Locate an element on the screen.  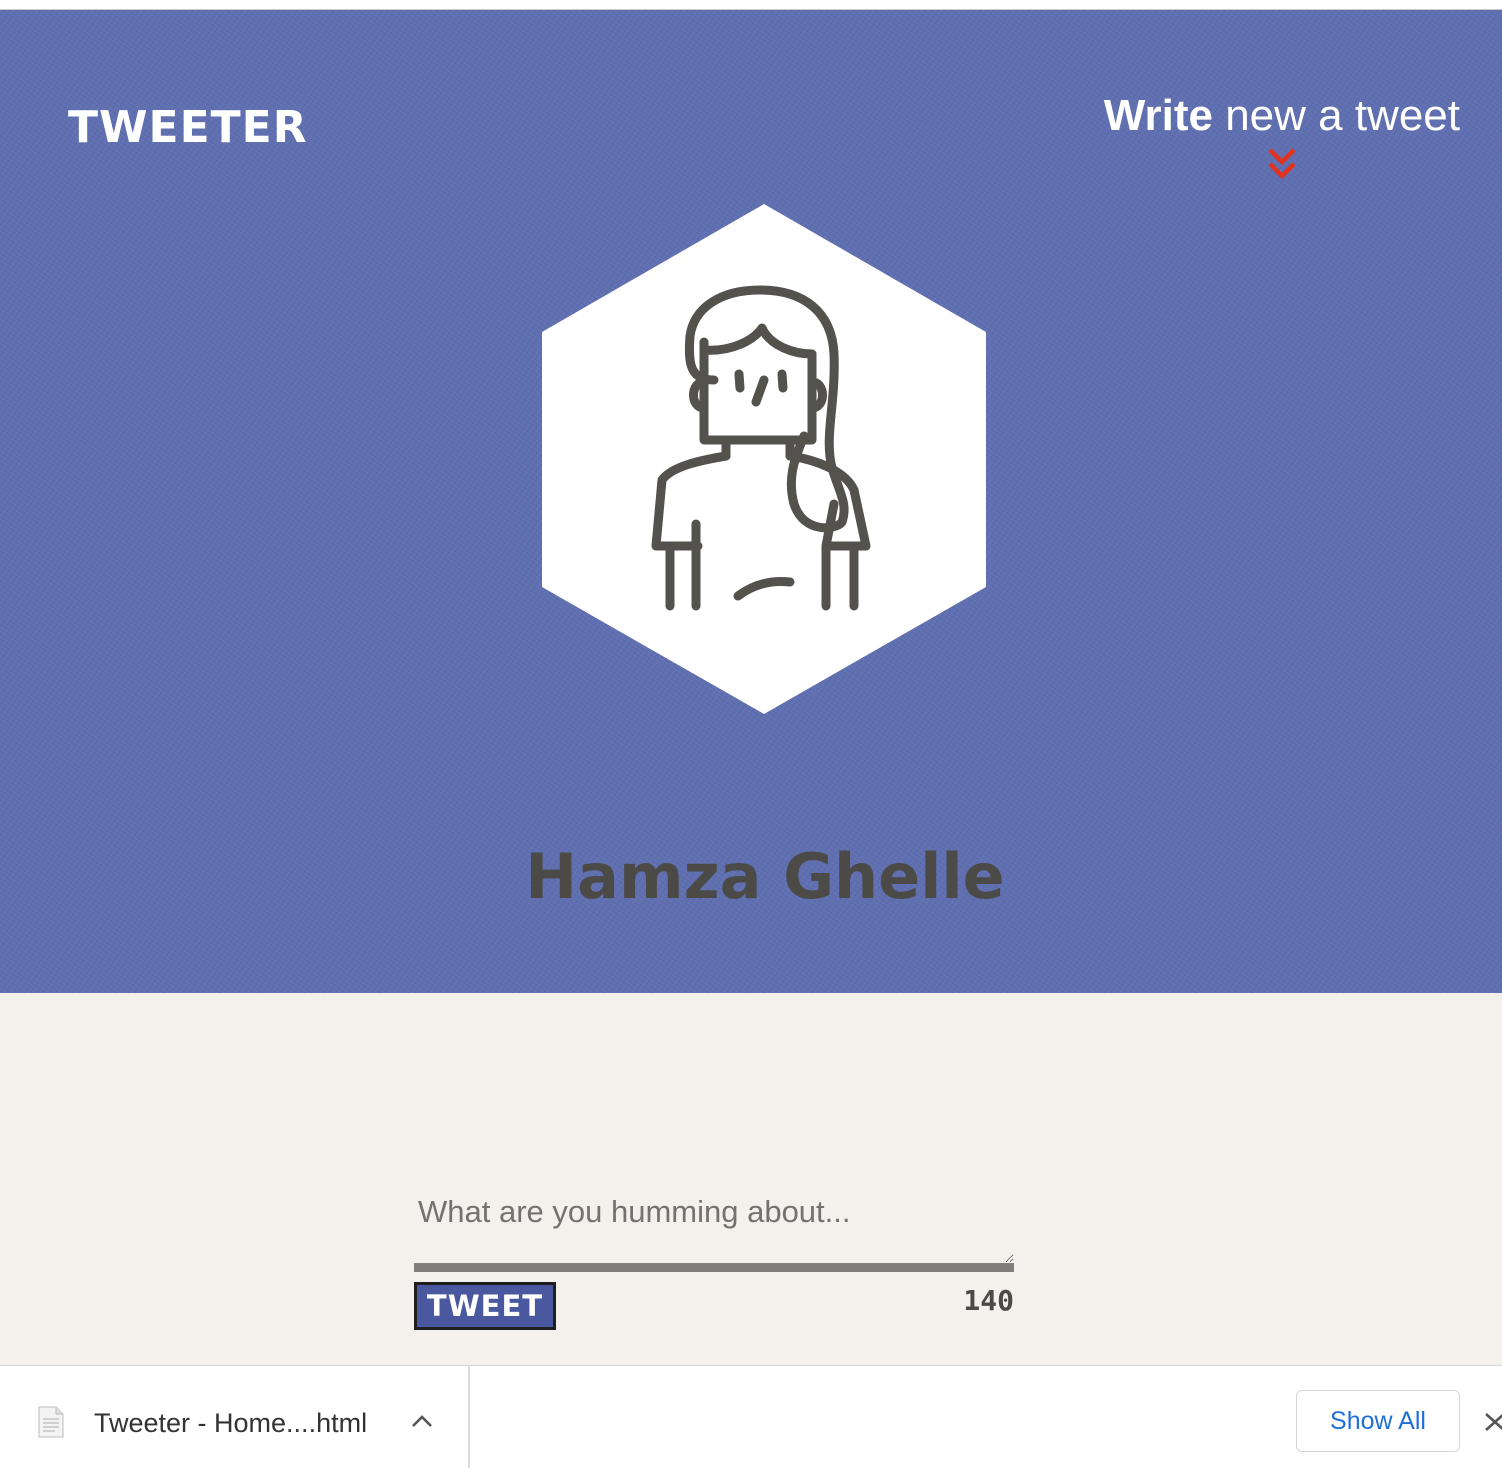
site-logo: TWEETER is located at coordinates (188, 128).